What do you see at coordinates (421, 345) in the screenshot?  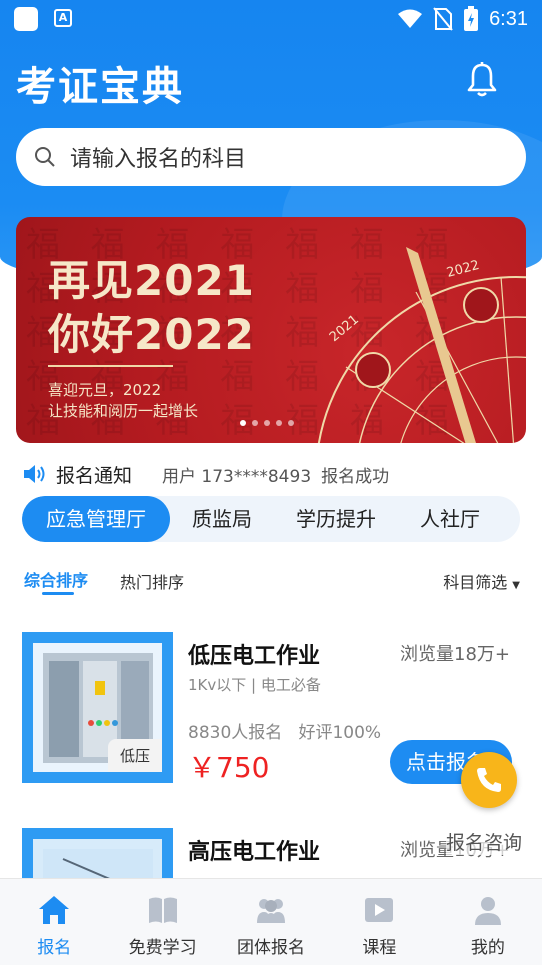 I see `zodiac-wheel-graphic: 2021 2022` at bounding box center [421, 345].